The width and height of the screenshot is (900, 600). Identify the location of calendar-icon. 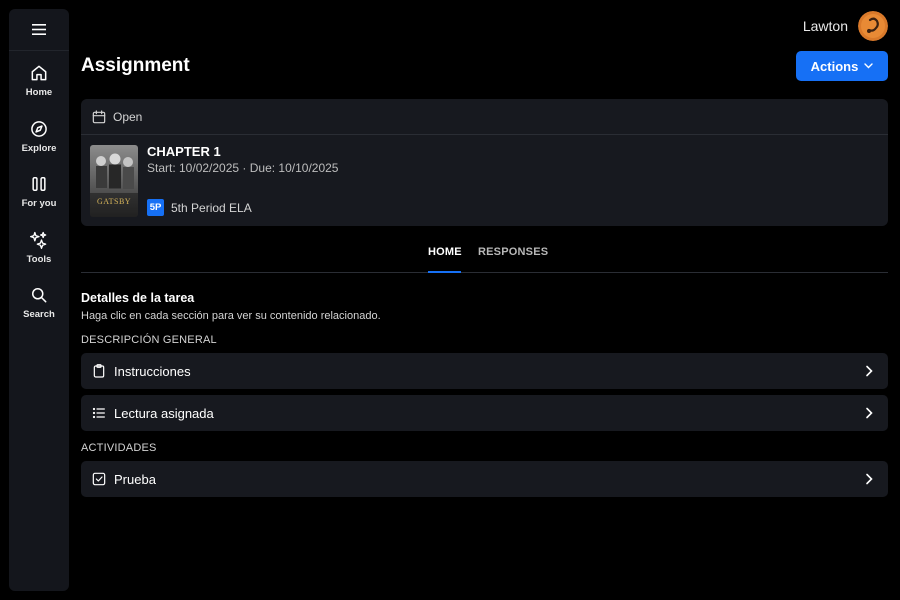
(99, 116).